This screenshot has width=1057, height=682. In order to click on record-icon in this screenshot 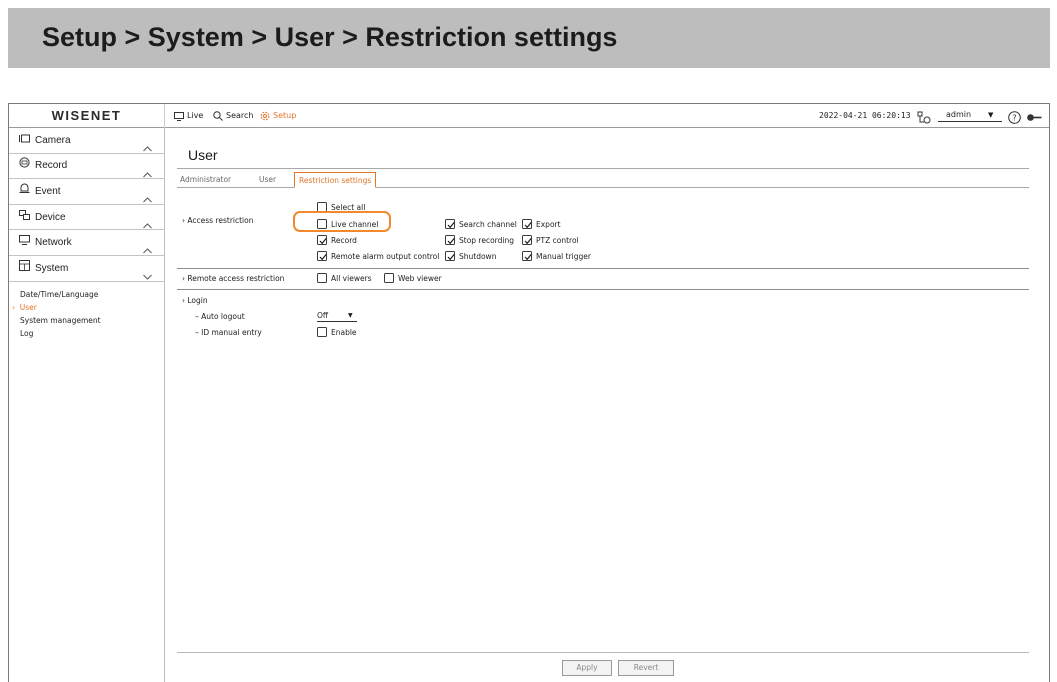, I will do `click(24, 165)`.